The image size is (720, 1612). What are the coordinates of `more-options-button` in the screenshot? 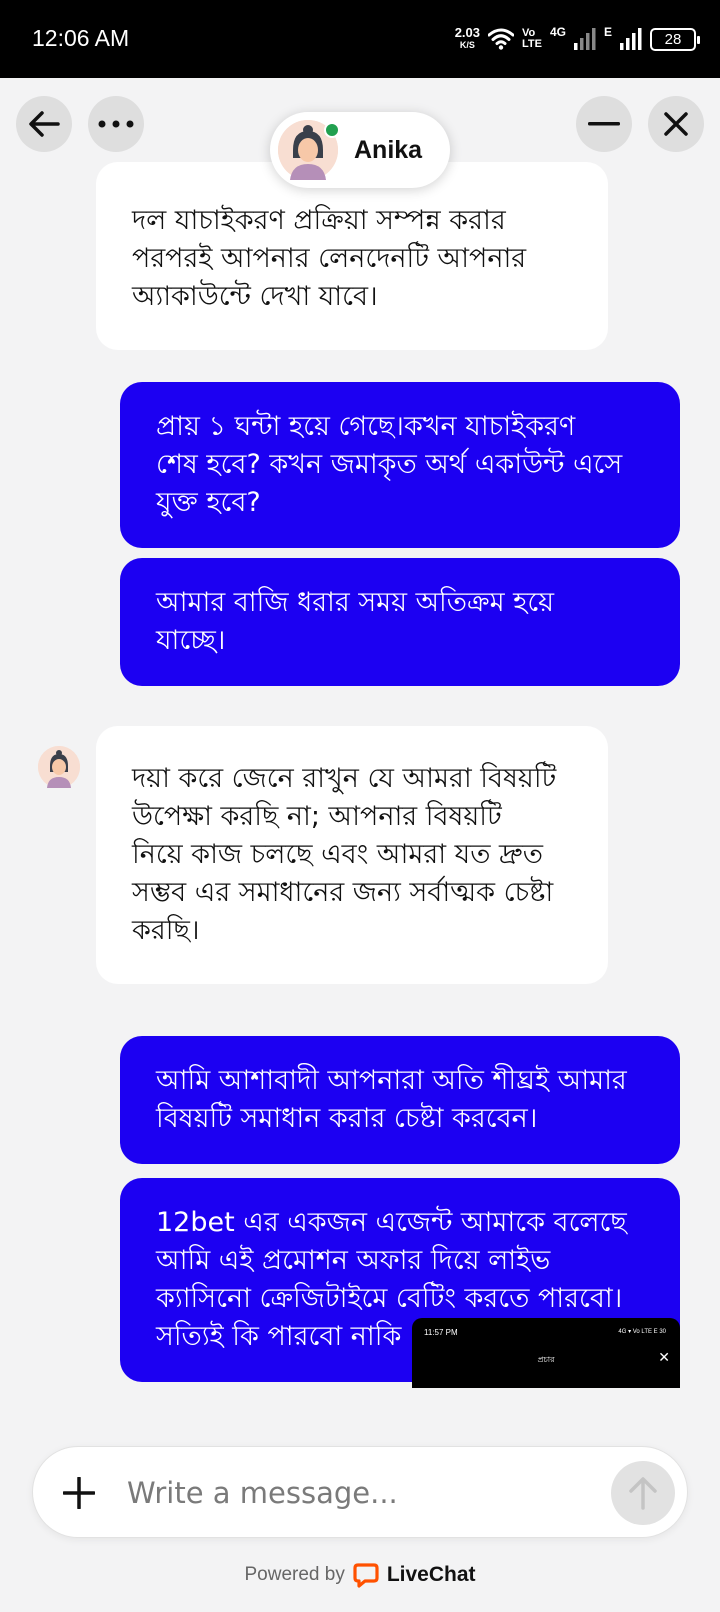 It's located at (116, 124).